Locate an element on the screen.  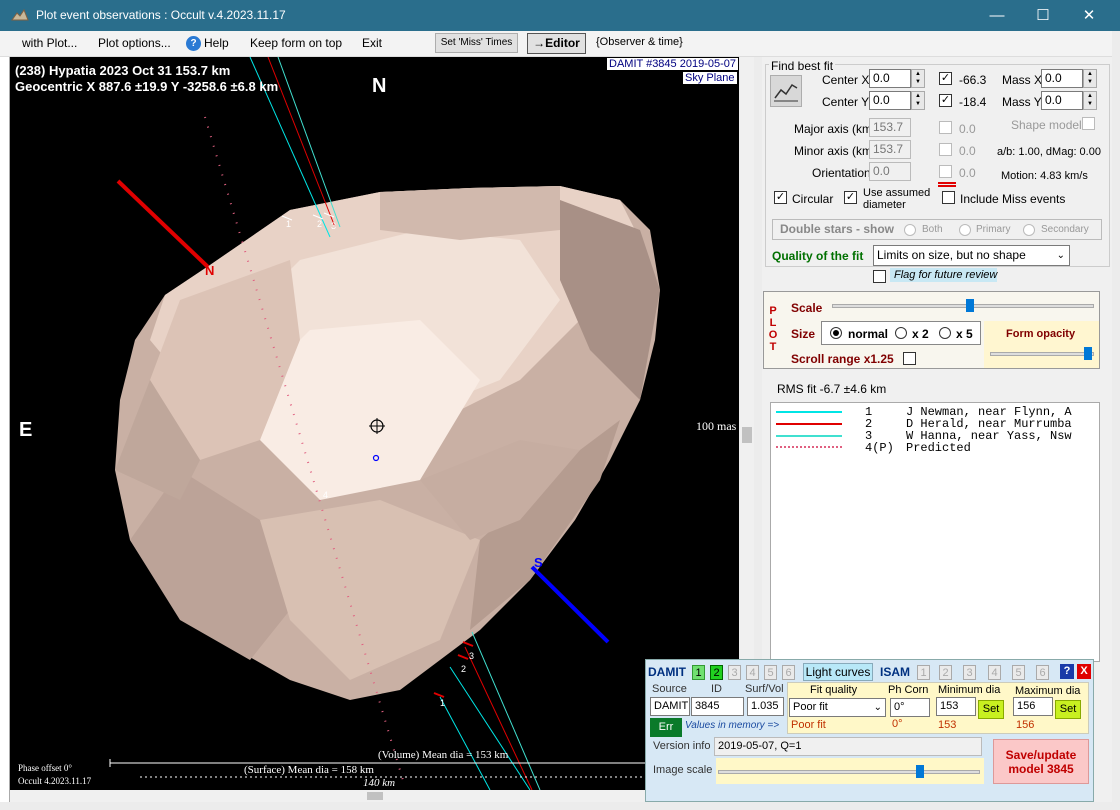
best-fit-button is located at coordinates (786, 91).